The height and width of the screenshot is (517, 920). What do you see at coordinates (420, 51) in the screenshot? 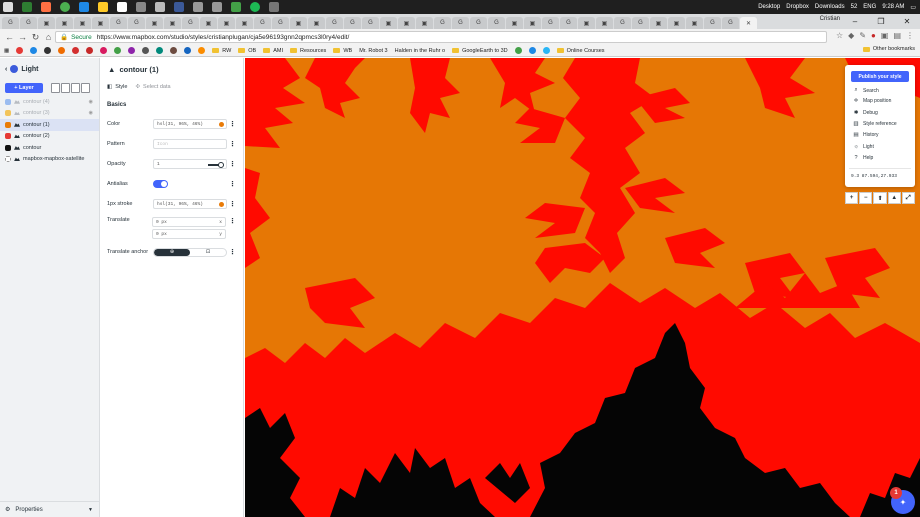
I see `bookmark-halden: Halden in the Ruhr o` at bounding box center [420, 51].